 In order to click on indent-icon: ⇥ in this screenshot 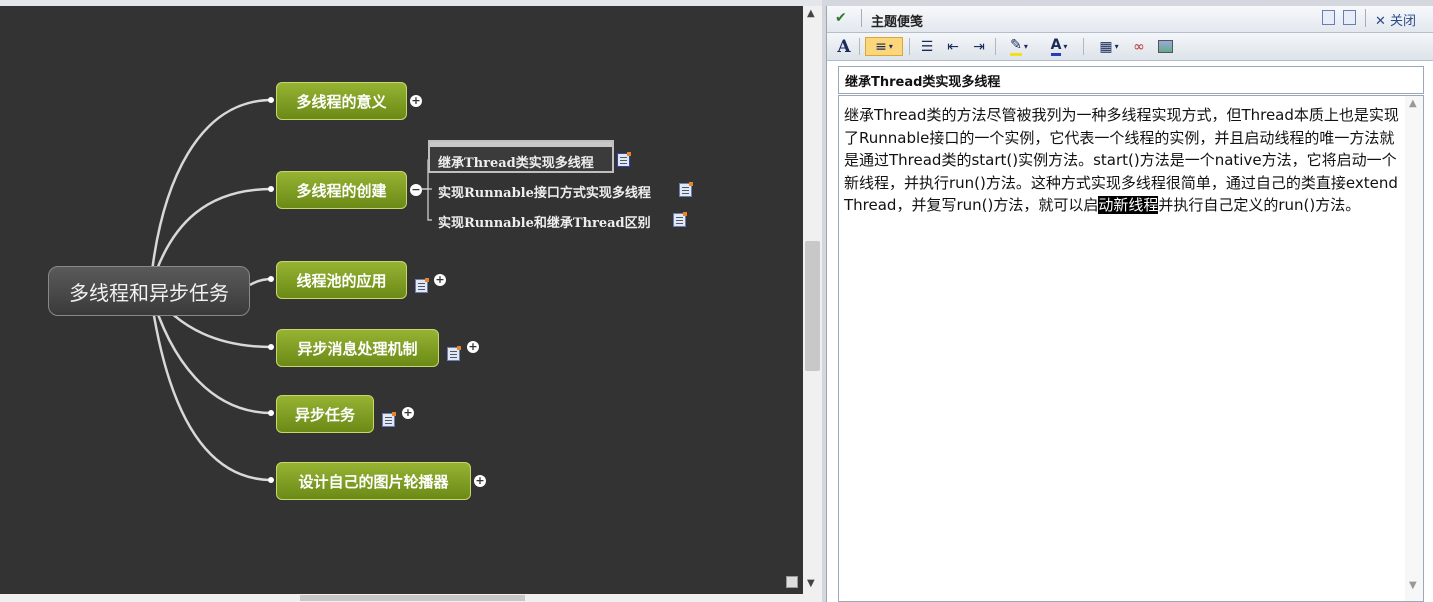, I will do `click(979, 46)`.